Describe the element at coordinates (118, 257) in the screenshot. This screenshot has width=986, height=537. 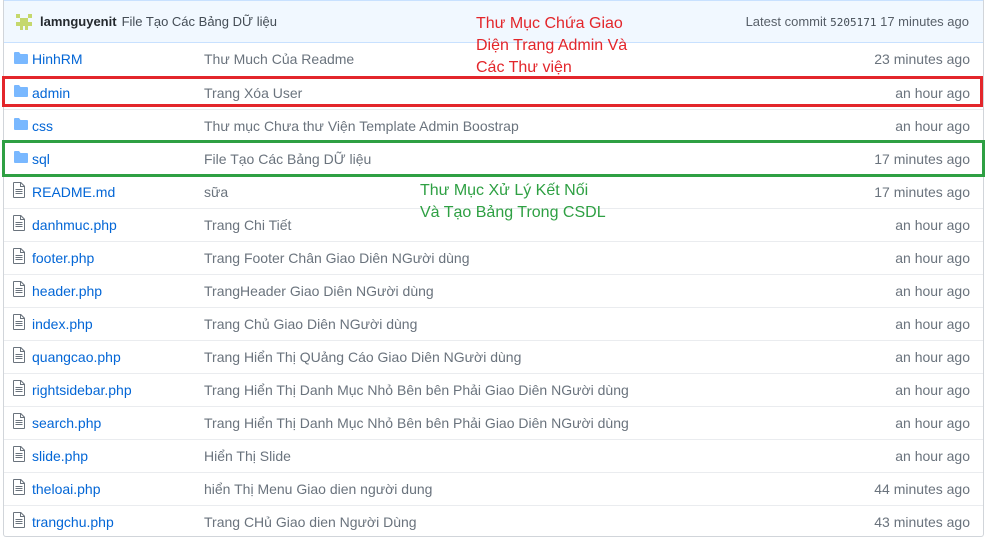
I see `file-name-cell: footer.php` at that location.